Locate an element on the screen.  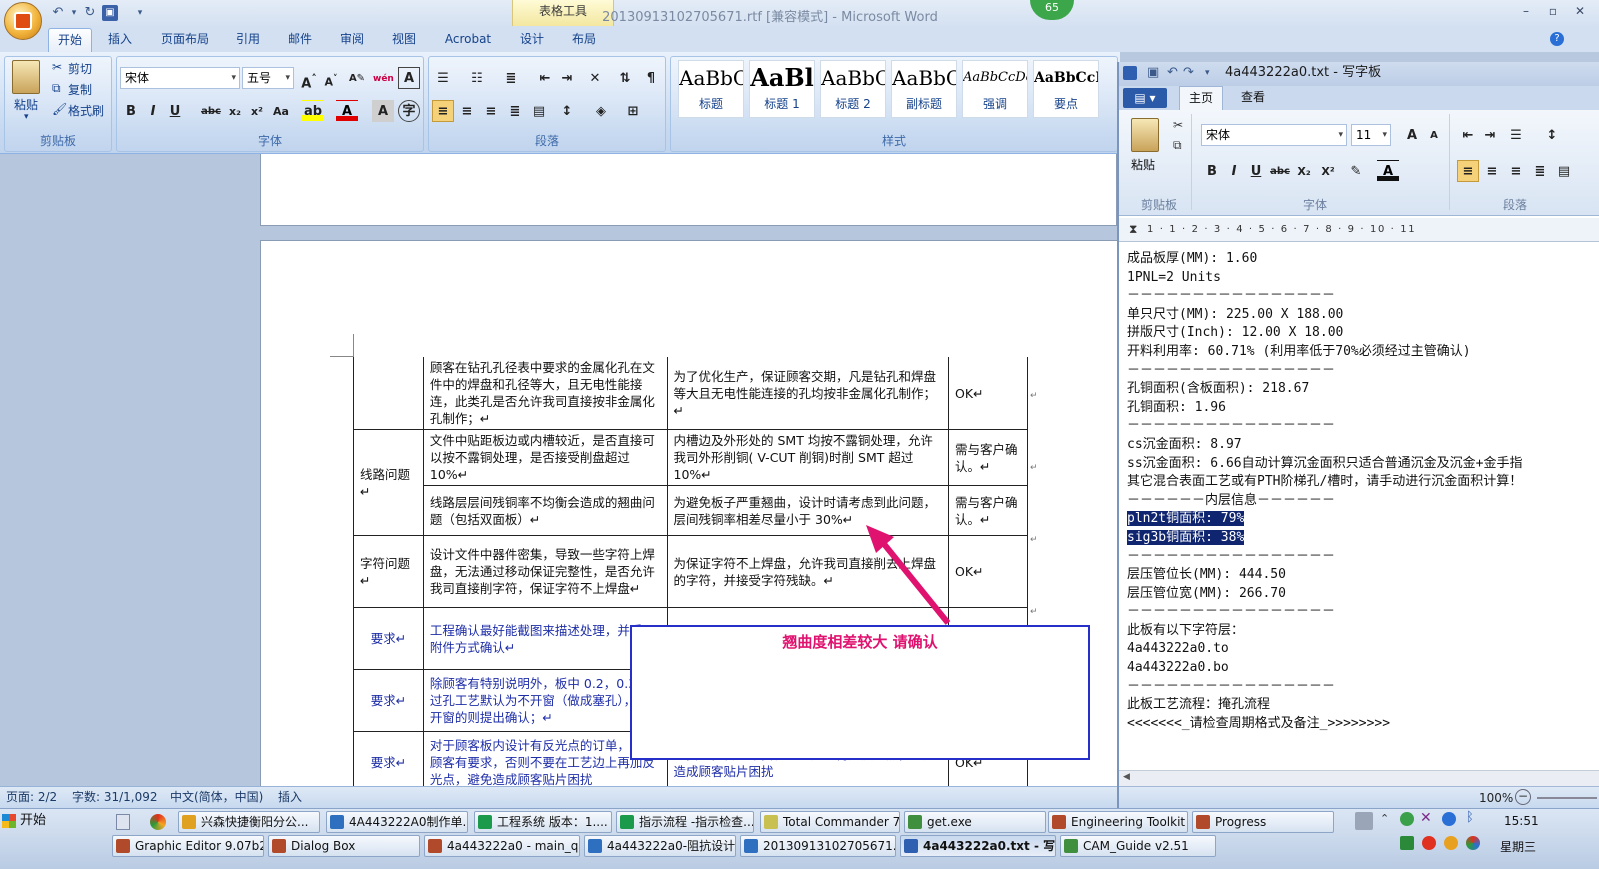
taskbar-item: get.exe is located at coordinates (975, 822).